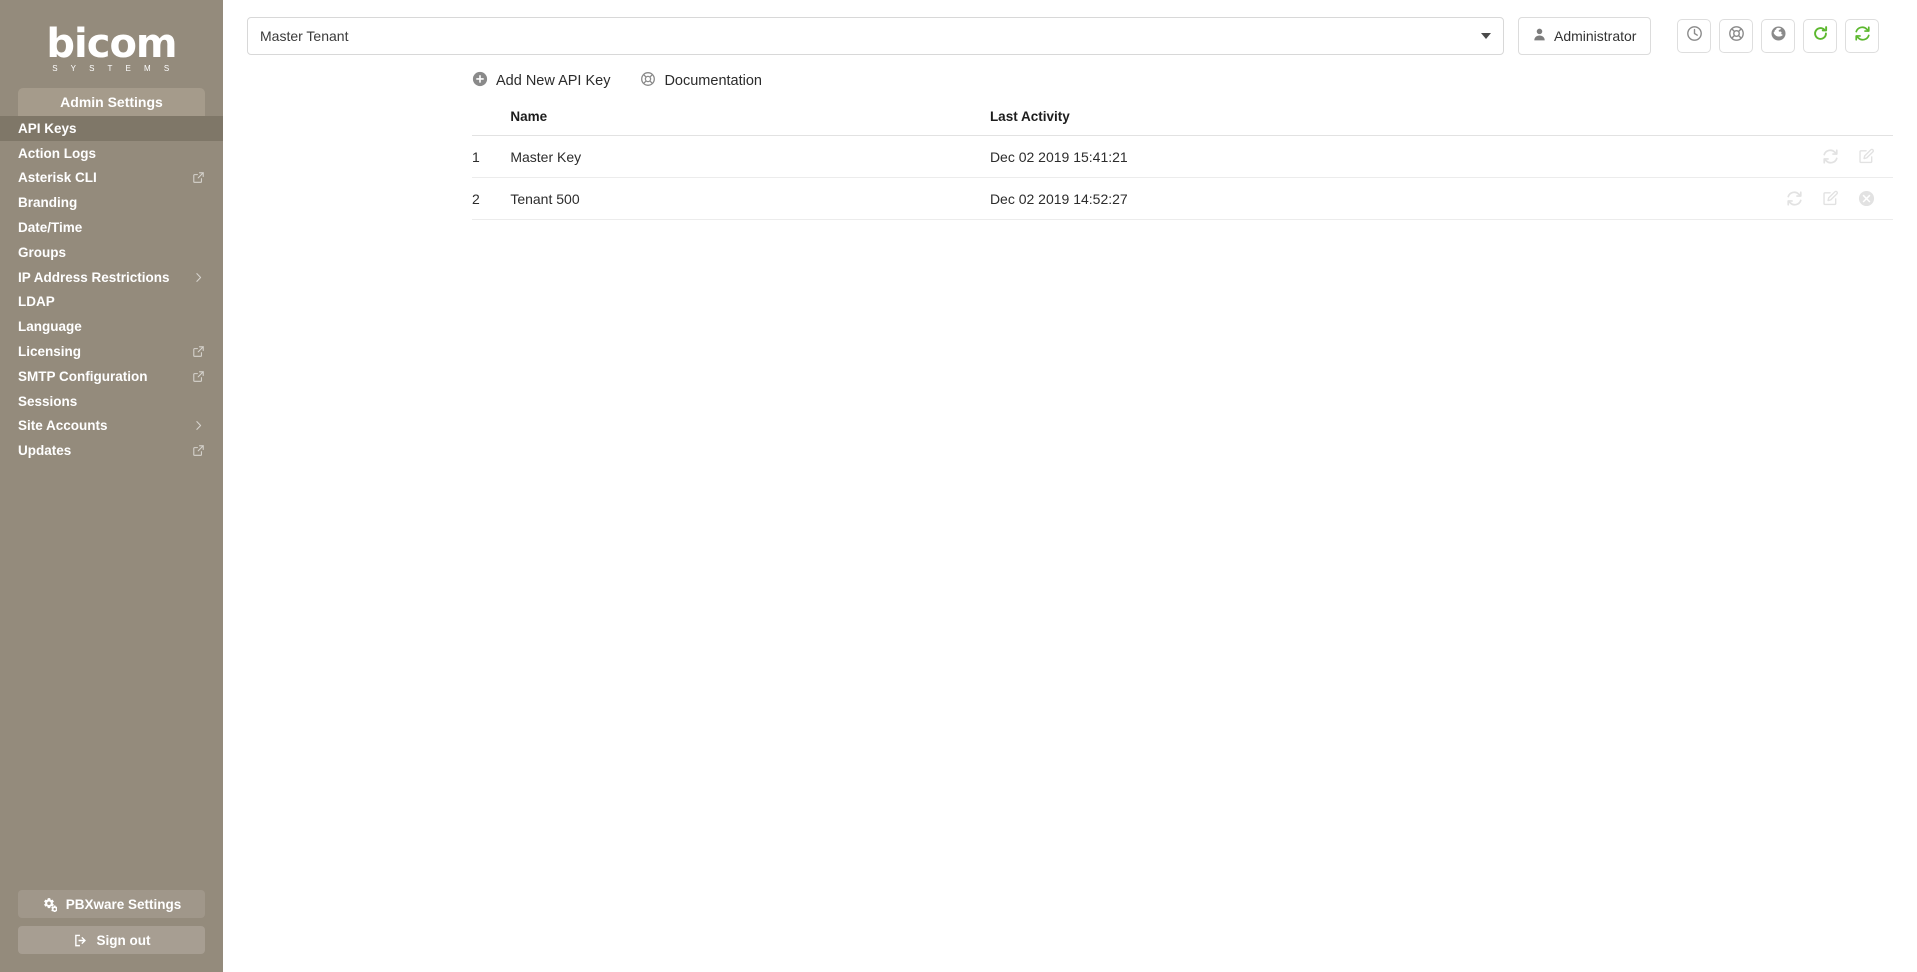 This screenshot has width=1917, height=972. Describe the element at coordinates (750, 122) in the screenshot. I see `column-header-name: Name` at that location.